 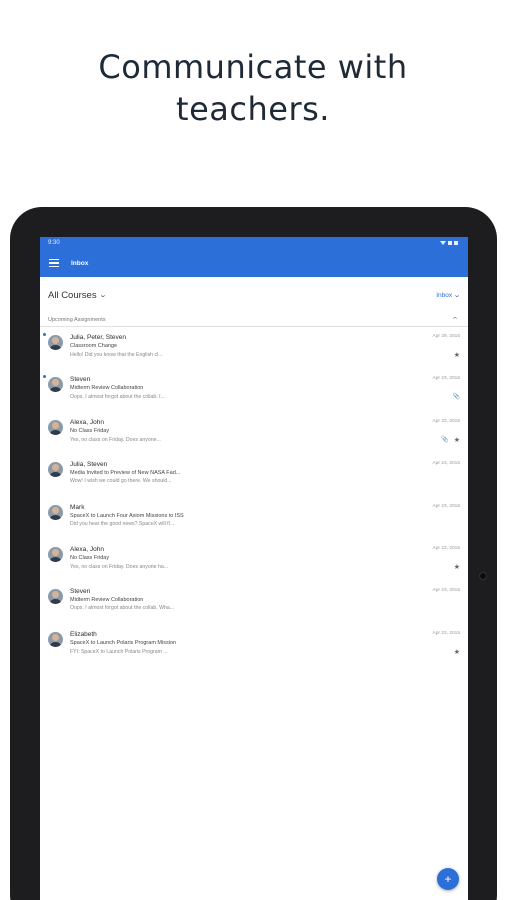 I want to click on compose-button: +, so click(x=448, y=879).